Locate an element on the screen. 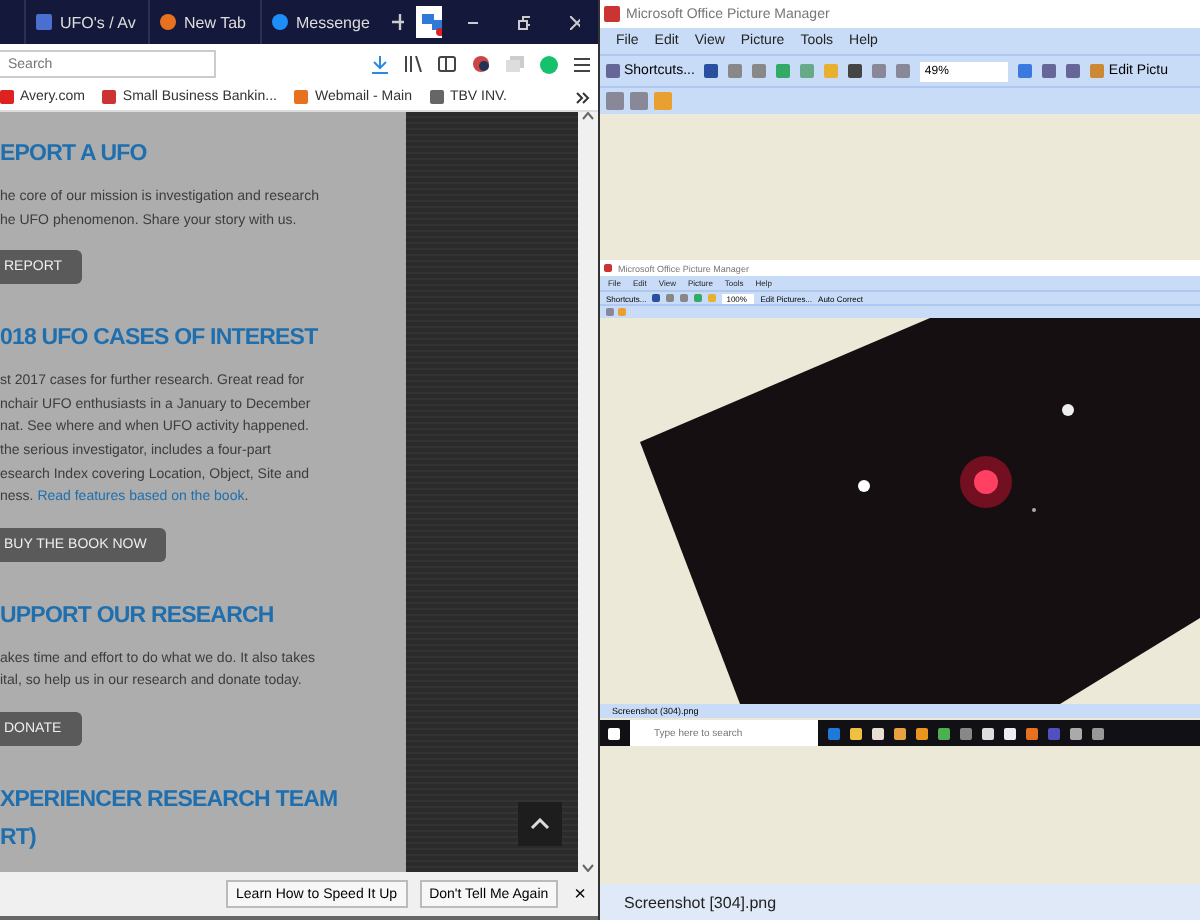 The height and width of the screenshot is (920, 1200). chevron-up-icon is located at coordinates (540, 824).